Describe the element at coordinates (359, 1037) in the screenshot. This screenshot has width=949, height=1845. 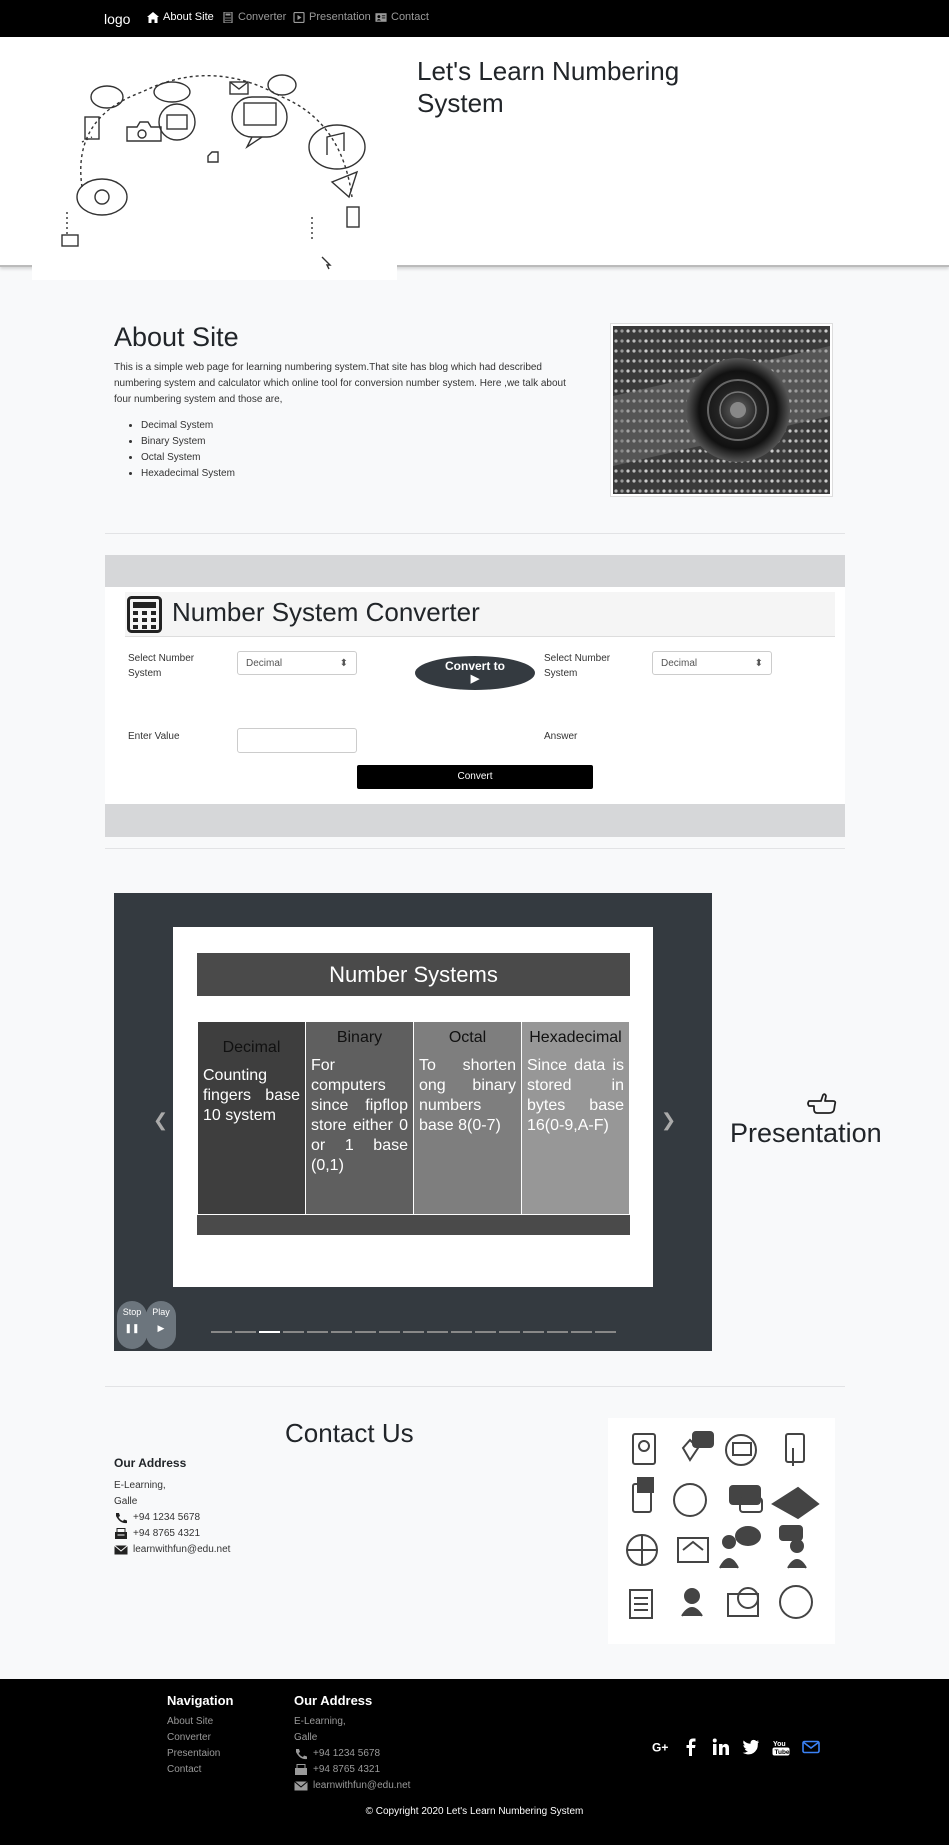
I see `column-heading: Binary` at that location.